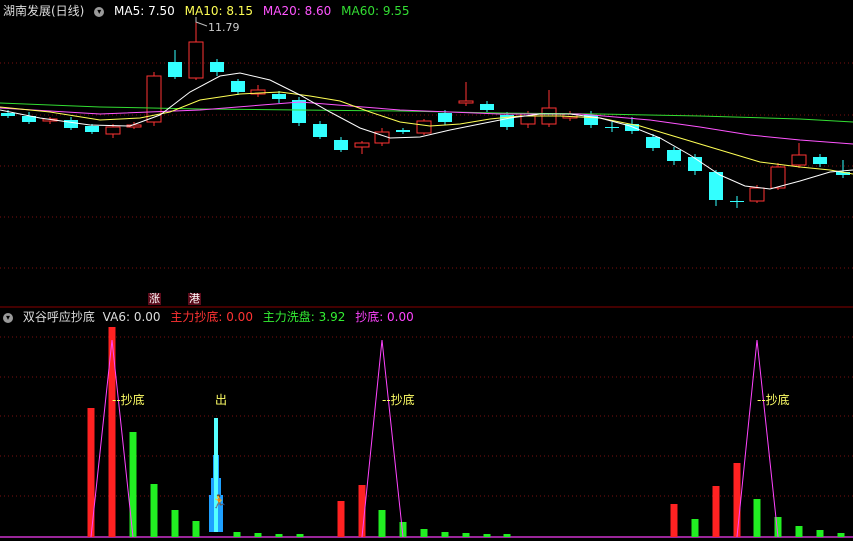 The image size is (853, 541). I want to click on main-bottom-value: 主力抄底: 0.00, so click(211, 317).